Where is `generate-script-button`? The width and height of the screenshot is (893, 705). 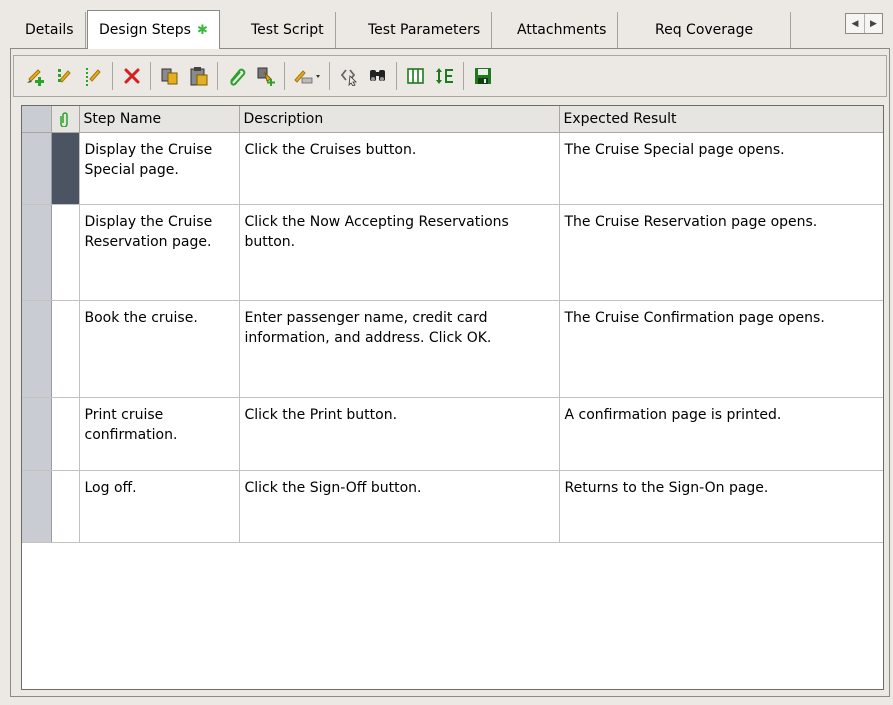 generate-script-button is located at coordinates (348, 76).